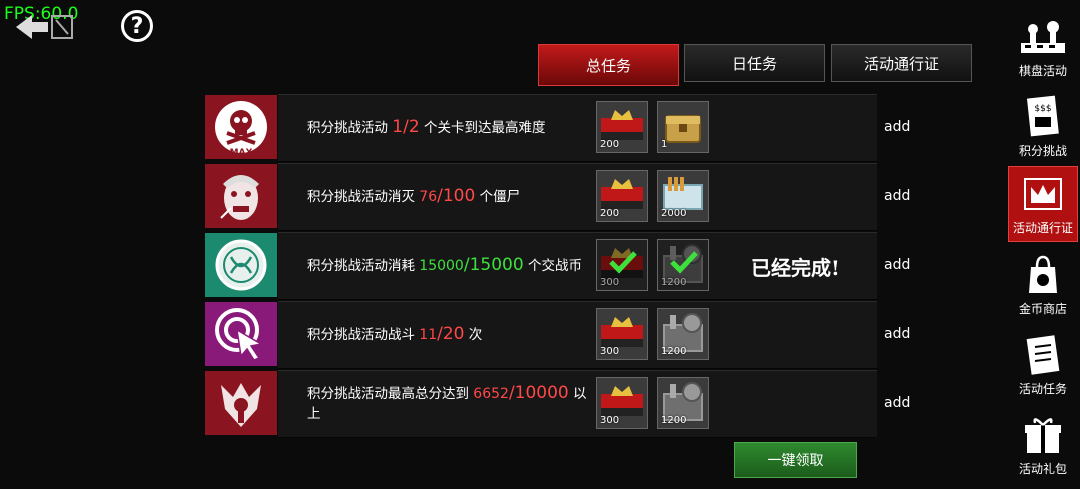  What do you see at coordinates (363, 265) in the screenshot?
I see `task-text: 积分挑战活动消耗` at bounding box center [363, 265].